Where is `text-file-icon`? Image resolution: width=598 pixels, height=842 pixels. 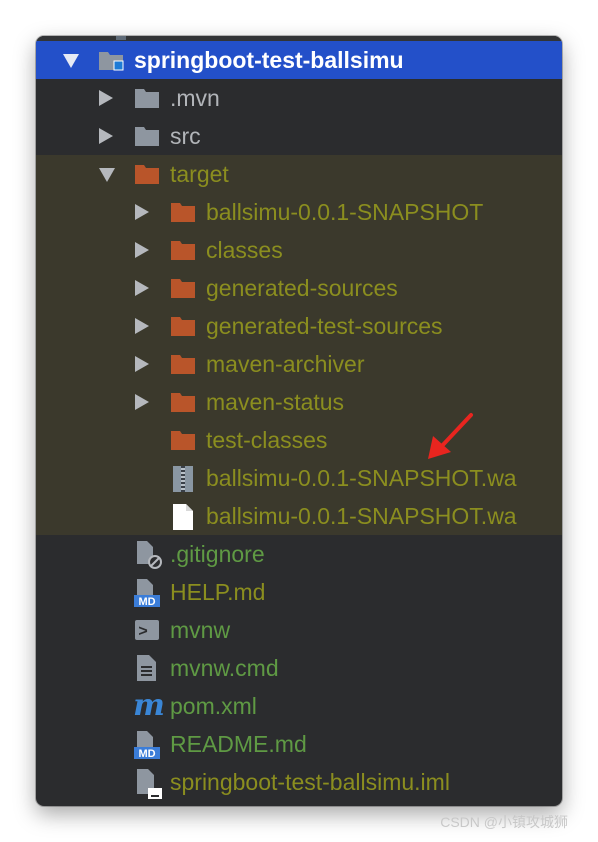
text-file-icon is located at coordinates (146, 668).